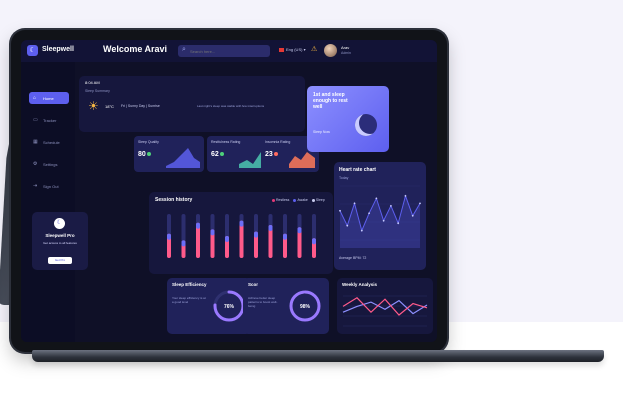 The image size is (623, 401). What do you see at coordinates (92, 82) in the screenshot?
I see `current-time: 8:04 AM` at bounding box center [92, 82].